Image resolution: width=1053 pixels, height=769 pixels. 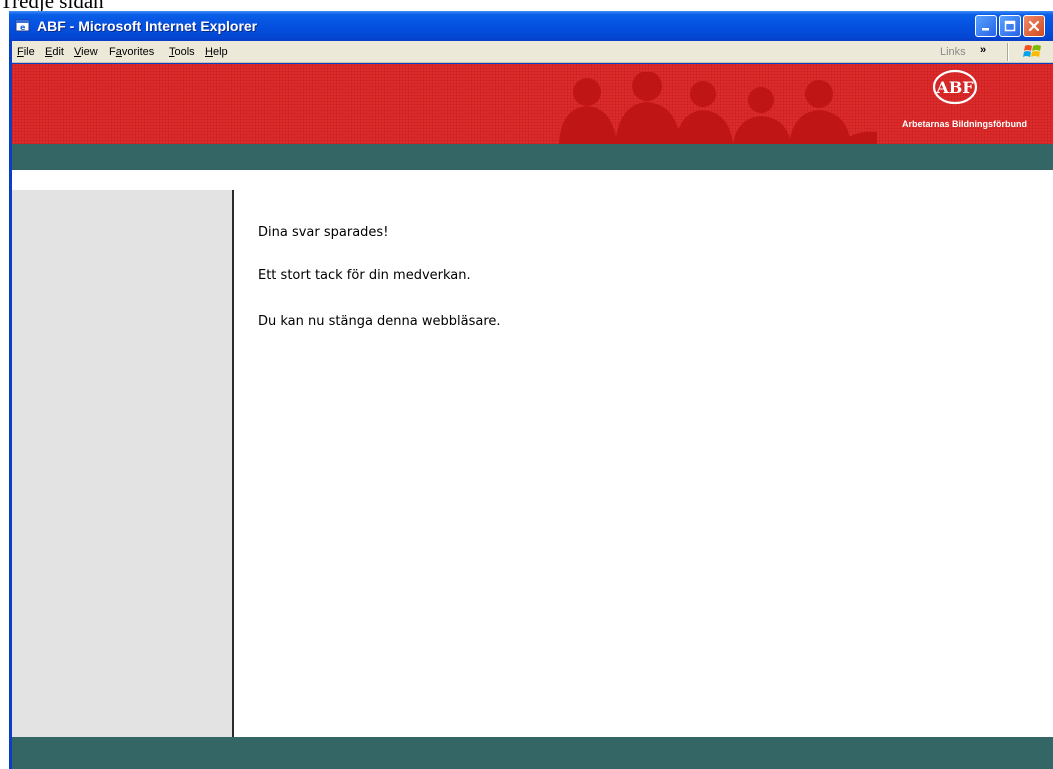 What do you see at coordinates (131, 52) in the screenshot?
I see `menu-favorites: Favorites` at bounding box center [131, 52].